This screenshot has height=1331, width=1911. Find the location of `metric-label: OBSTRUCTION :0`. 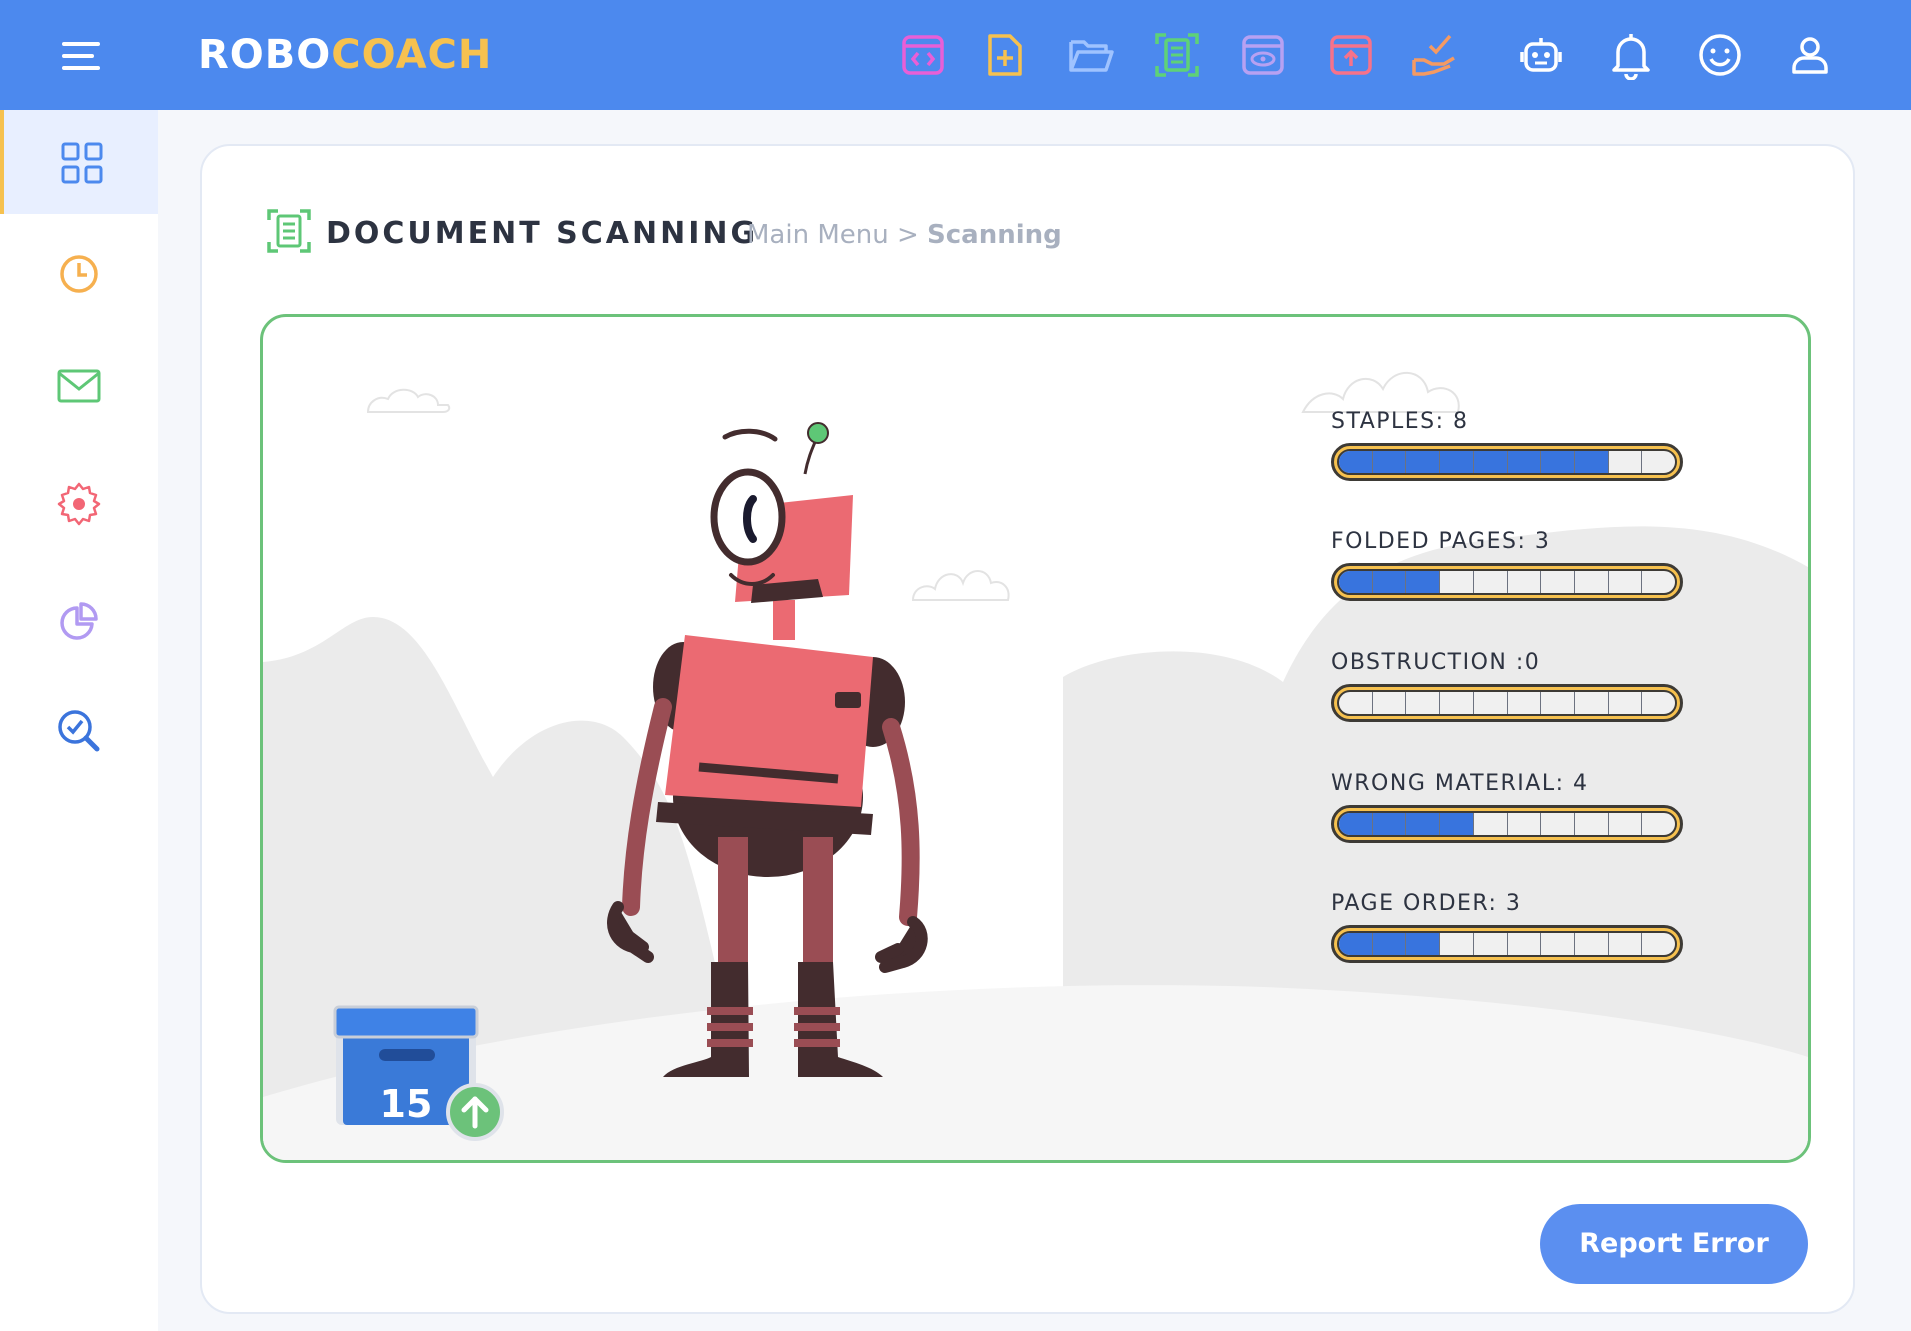

metric-label: OBSTRUCTION :0 is located at coordinates (1436, 662).